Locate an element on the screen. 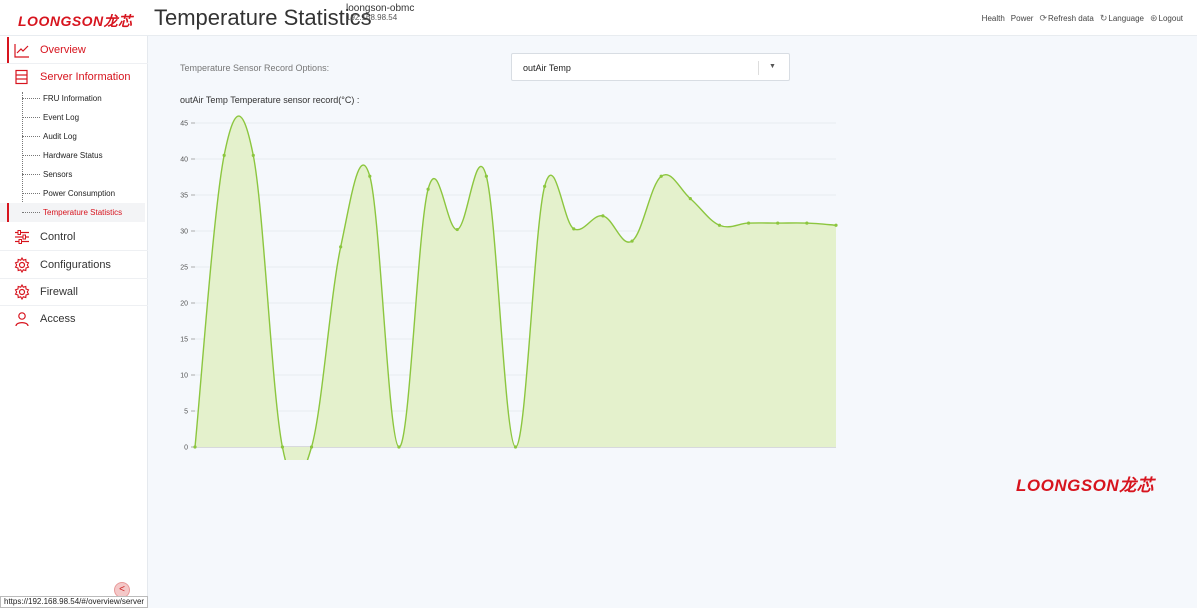  refresh-label: Refresh data is located at coordinates (1071, 18).